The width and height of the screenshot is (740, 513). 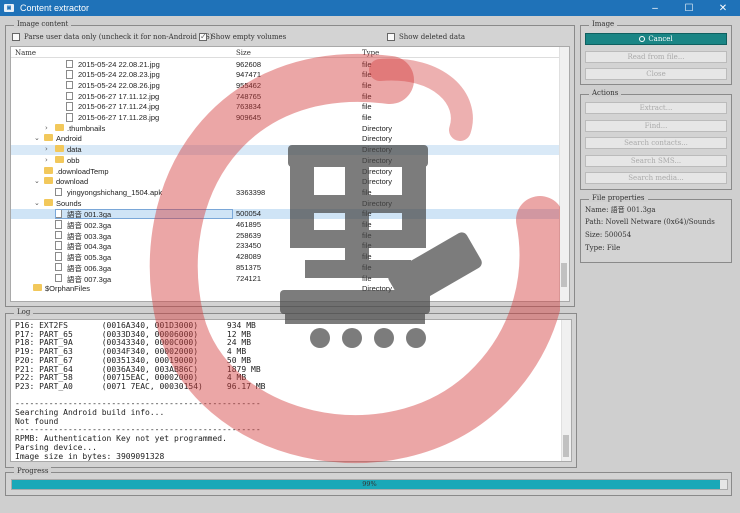 I want to click on tree-row: ⌄ download Directory, so click(x=285, y=182).